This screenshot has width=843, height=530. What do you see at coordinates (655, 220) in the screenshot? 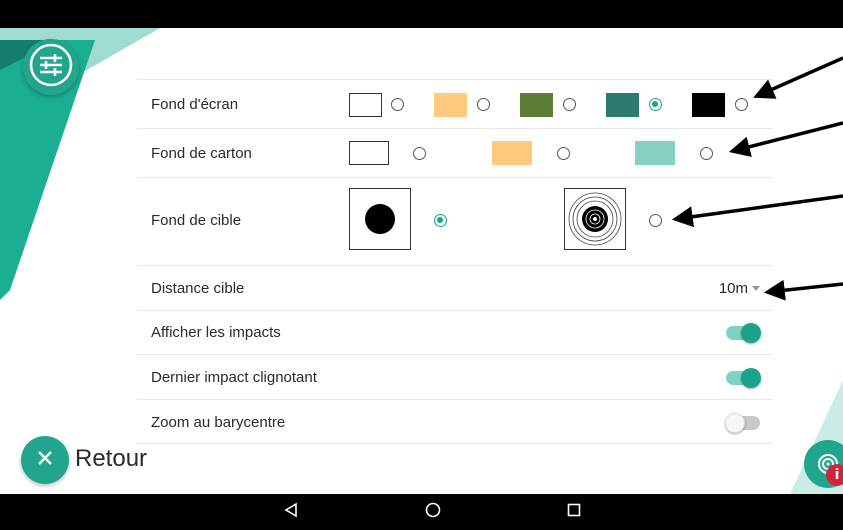
I see `radio-cible-ringed` at bounding box center [655, 220].